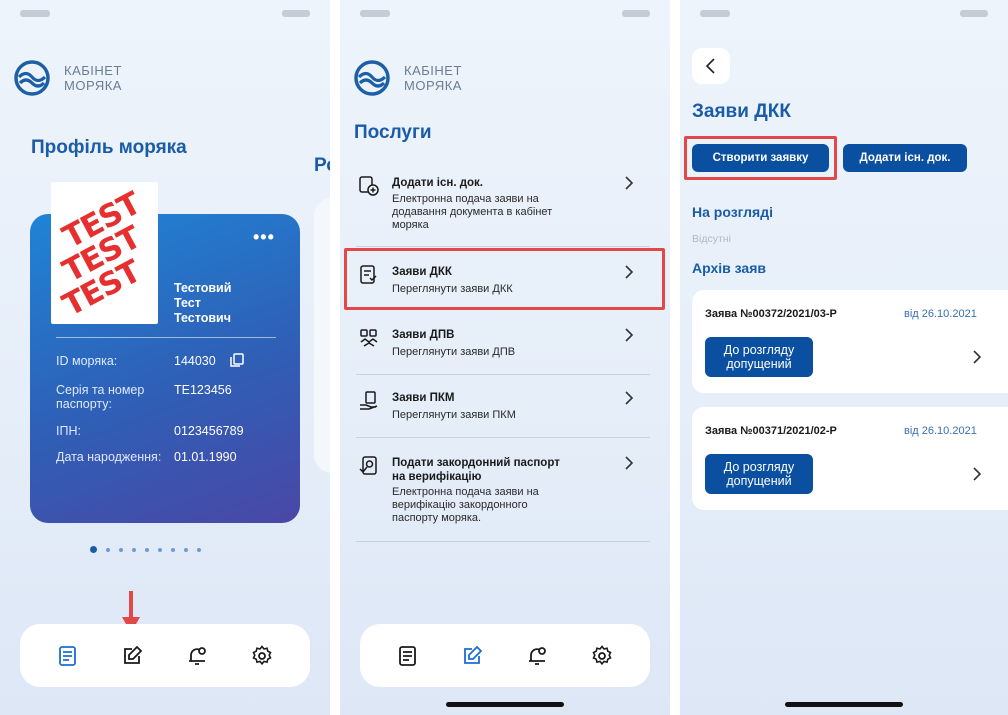 Image resolution: width=1008 pixels, height=715 pixels. What do you see at coordinates (195, 361) in the screenshot?
I see `row-value: 144030` at bounding box center [195, 361].